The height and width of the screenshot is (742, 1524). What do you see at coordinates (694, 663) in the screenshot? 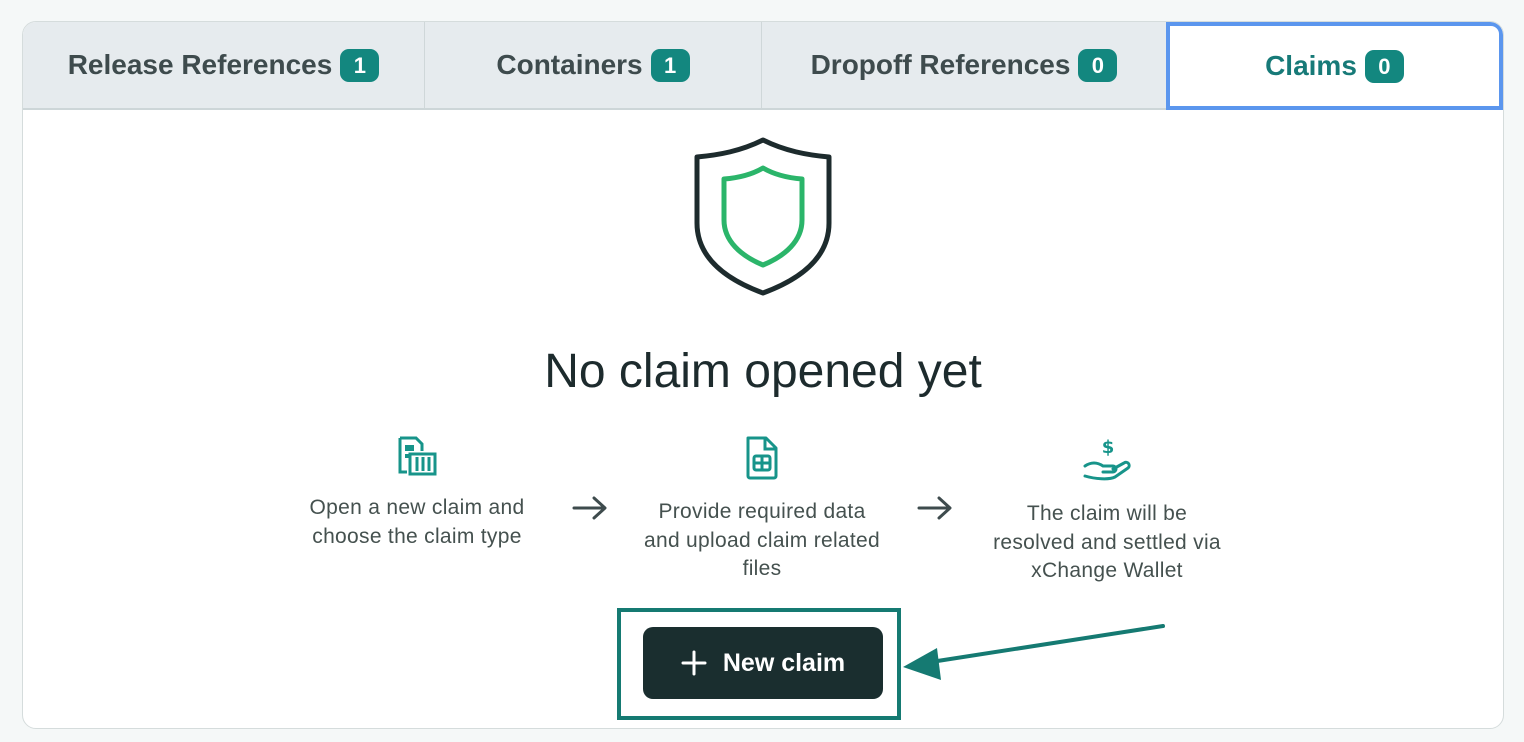
I see `plus-icon` at bounding box center [694, 663].